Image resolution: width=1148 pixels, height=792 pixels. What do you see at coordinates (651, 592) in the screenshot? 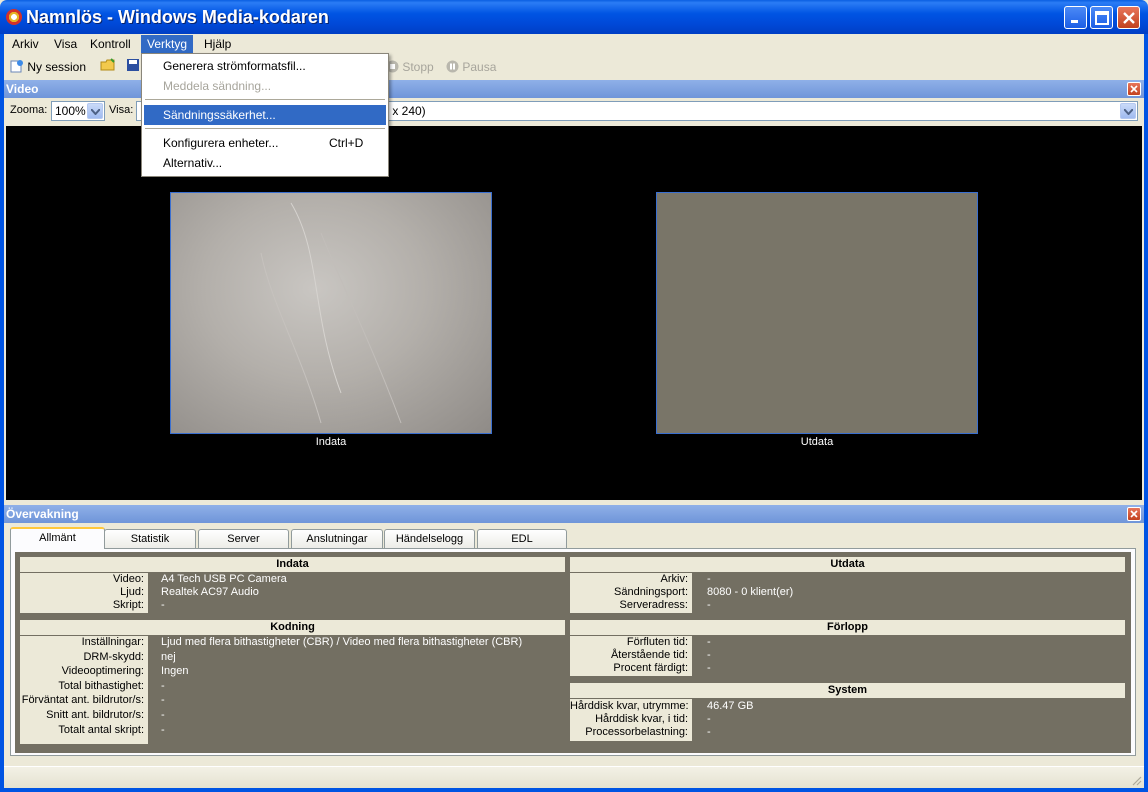
I see `output-port-label: Sändningsport:` at bounding box center [651, 592].